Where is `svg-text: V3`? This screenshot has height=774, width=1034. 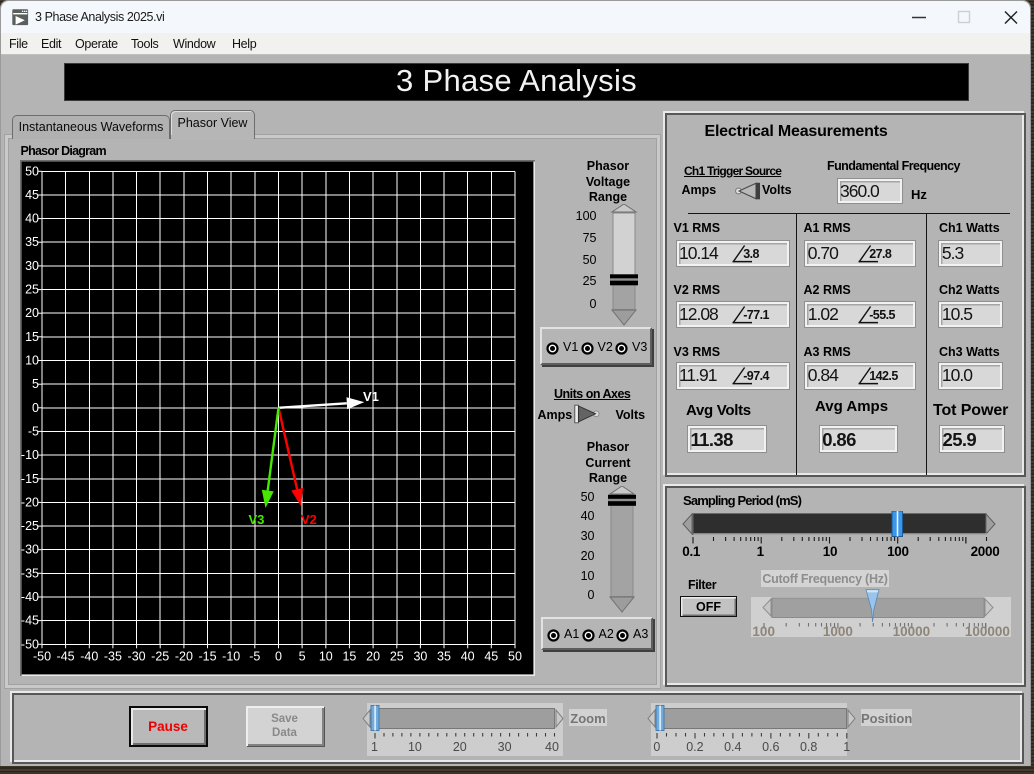 svg-text: V3 is located at coordinates (257, 519).